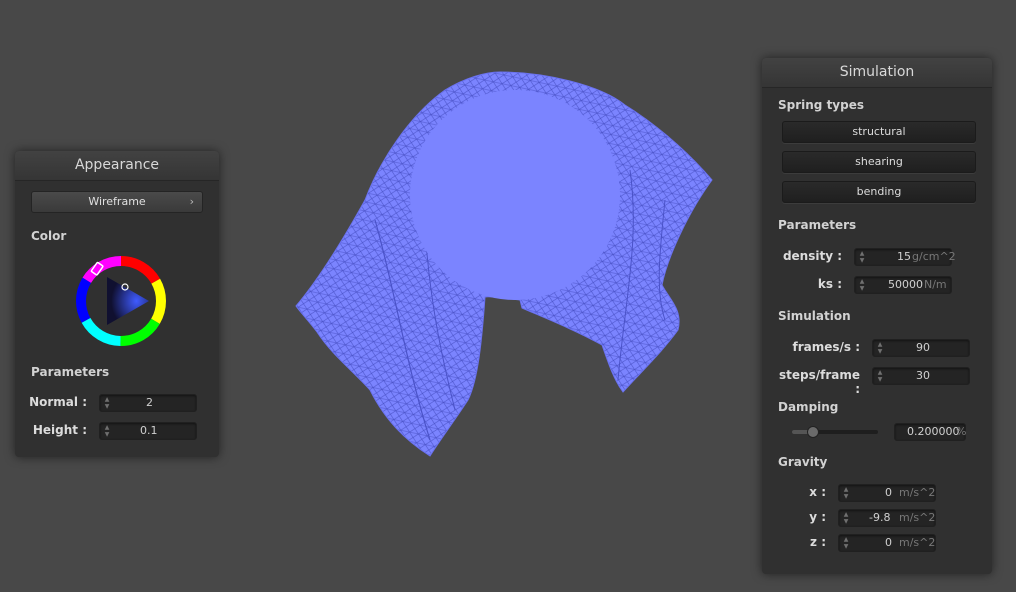 The image size is (1016, 592). Describe the element at coordinates (818, 542) in the screenshot. I see `gravity-z-label: z :` at that location.